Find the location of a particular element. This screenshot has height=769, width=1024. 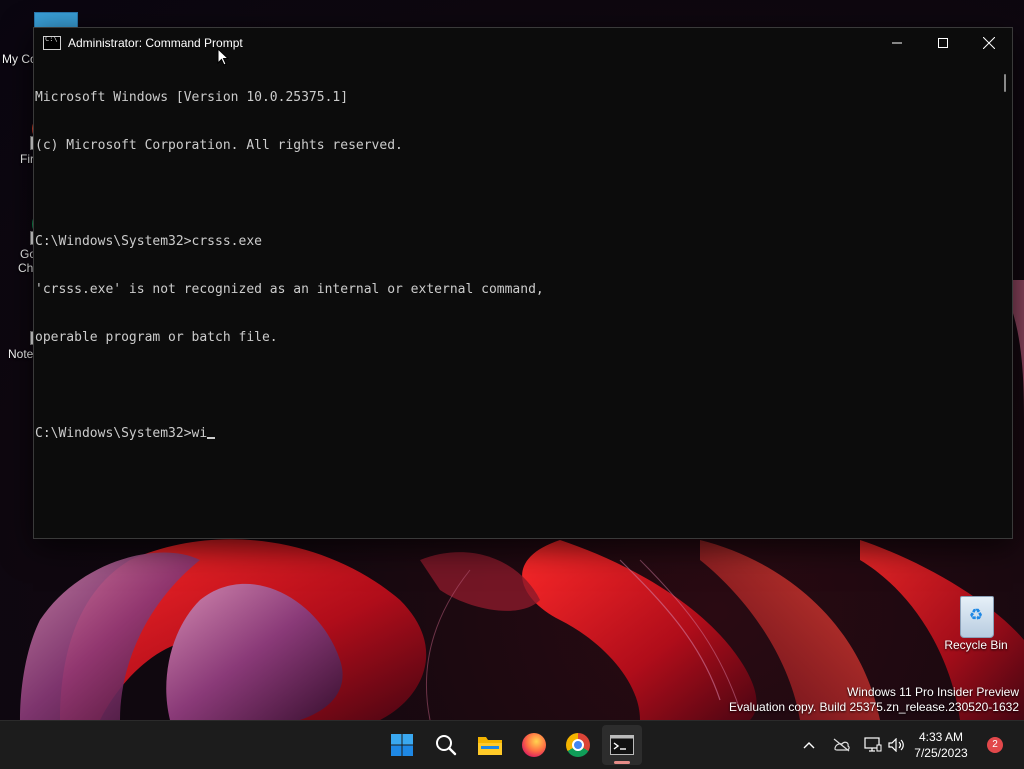

maximize-button is located at coordinates (943, 43).